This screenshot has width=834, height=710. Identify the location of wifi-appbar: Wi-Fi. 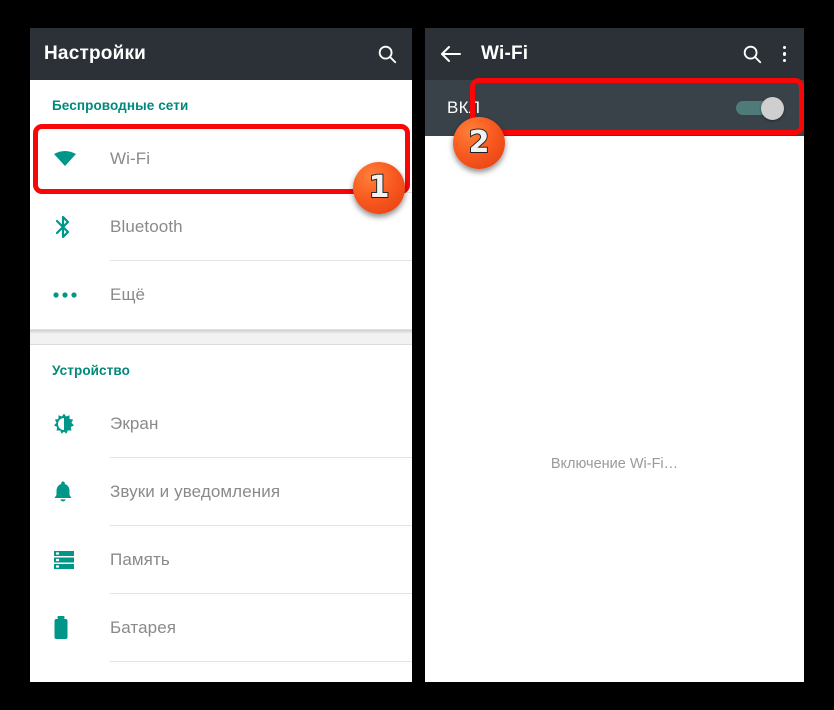
(614, 54).